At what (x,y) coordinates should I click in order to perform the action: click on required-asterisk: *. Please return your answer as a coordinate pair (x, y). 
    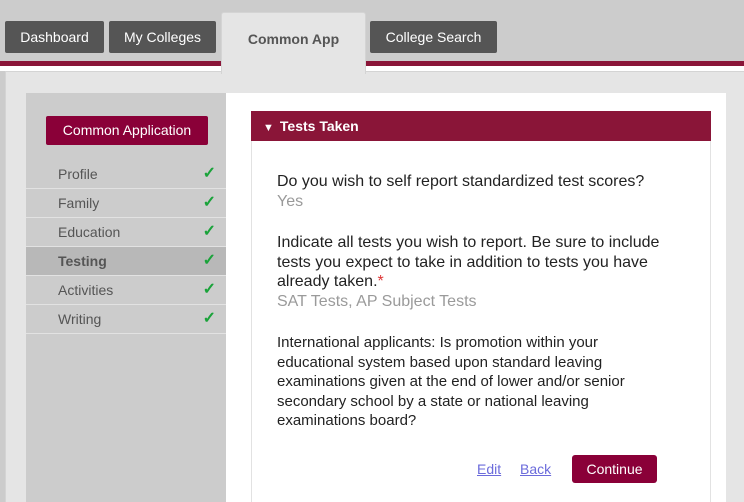
    Looking at the image, I should click on (380, 281).